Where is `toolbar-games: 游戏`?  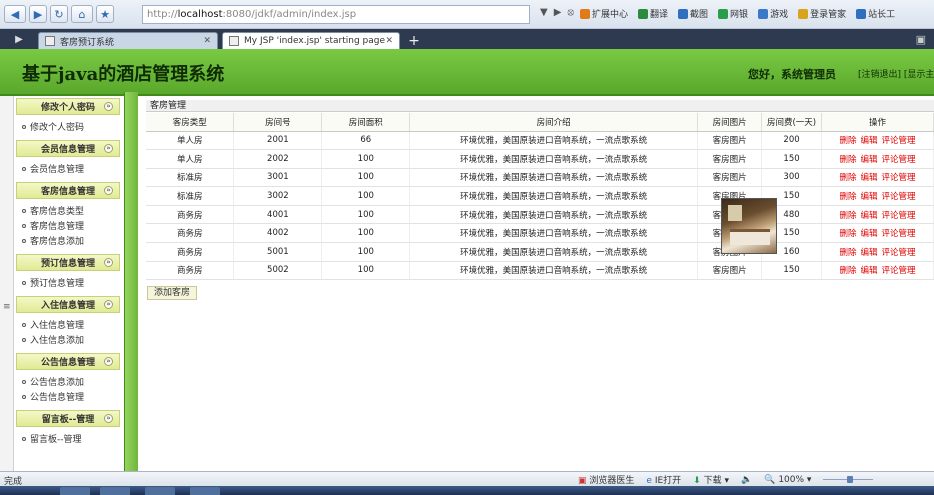
toolbar-games: 游戏 is located at coordinates (773, 13).